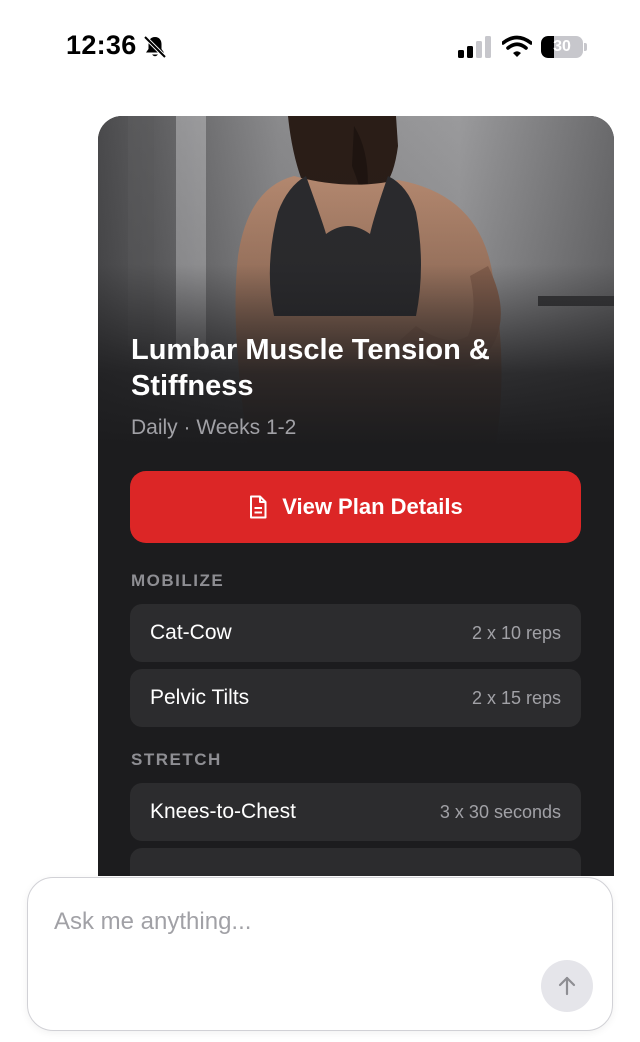 The height and width of the screenshot is (1042, 640). Describe the element at coordinates (320, 48) in the screenshot. I see `status-bar: 12:36 30` at that location.